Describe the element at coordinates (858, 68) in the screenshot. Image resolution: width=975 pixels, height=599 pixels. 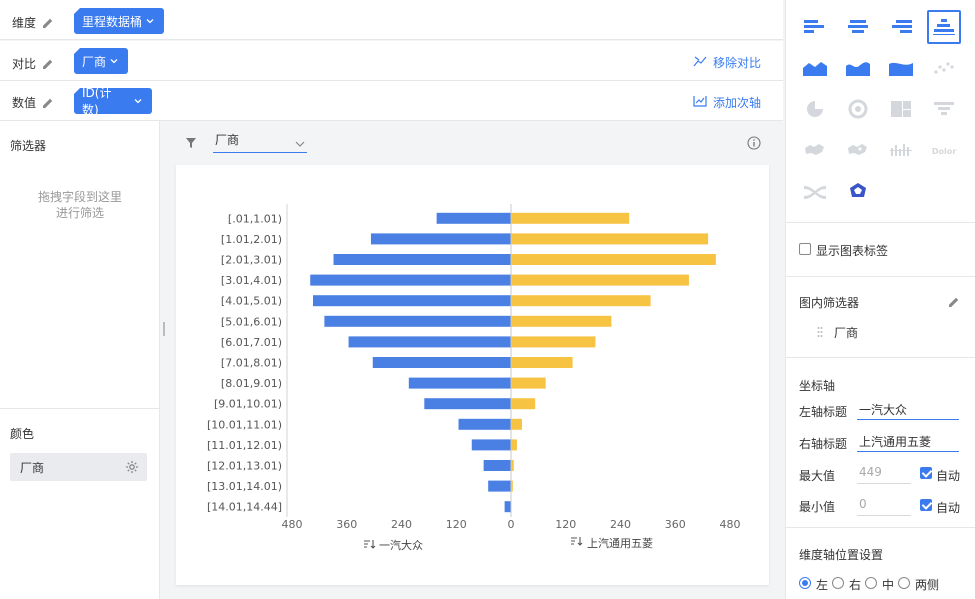
I see `area-wave-icon` at that location.